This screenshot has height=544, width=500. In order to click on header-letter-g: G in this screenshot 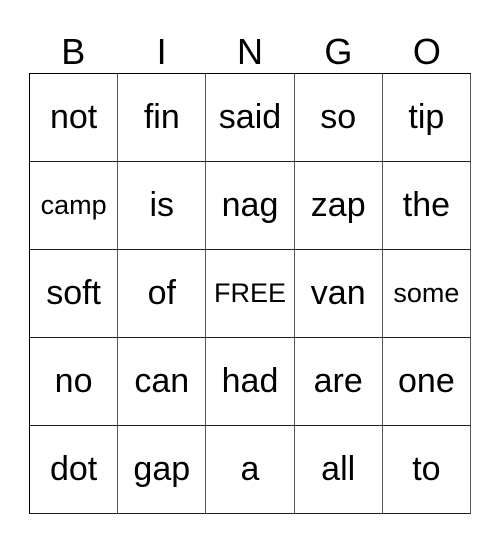, I will do `click(338, 51)`.